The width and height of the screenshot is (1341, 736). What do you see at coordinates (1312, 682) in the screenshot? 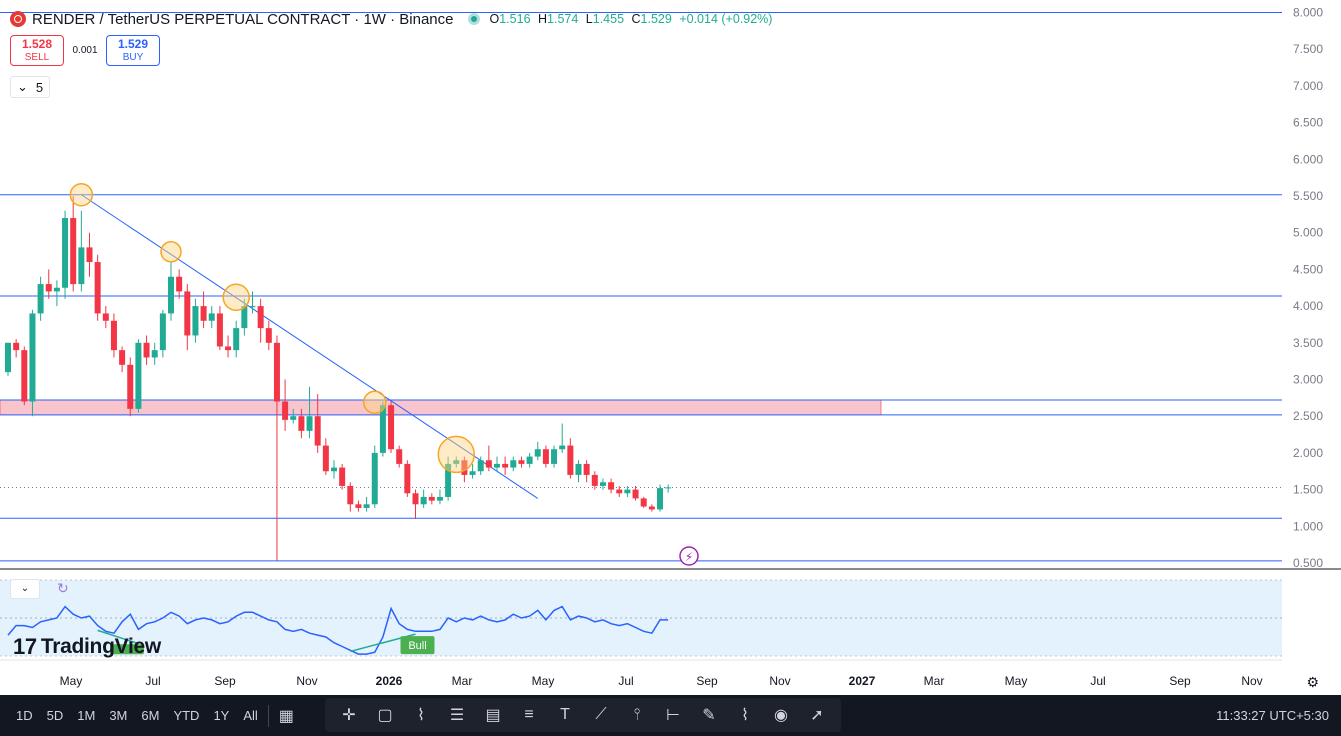
I see `gear-icon: ⚙` at bounding box center [1312, 682].